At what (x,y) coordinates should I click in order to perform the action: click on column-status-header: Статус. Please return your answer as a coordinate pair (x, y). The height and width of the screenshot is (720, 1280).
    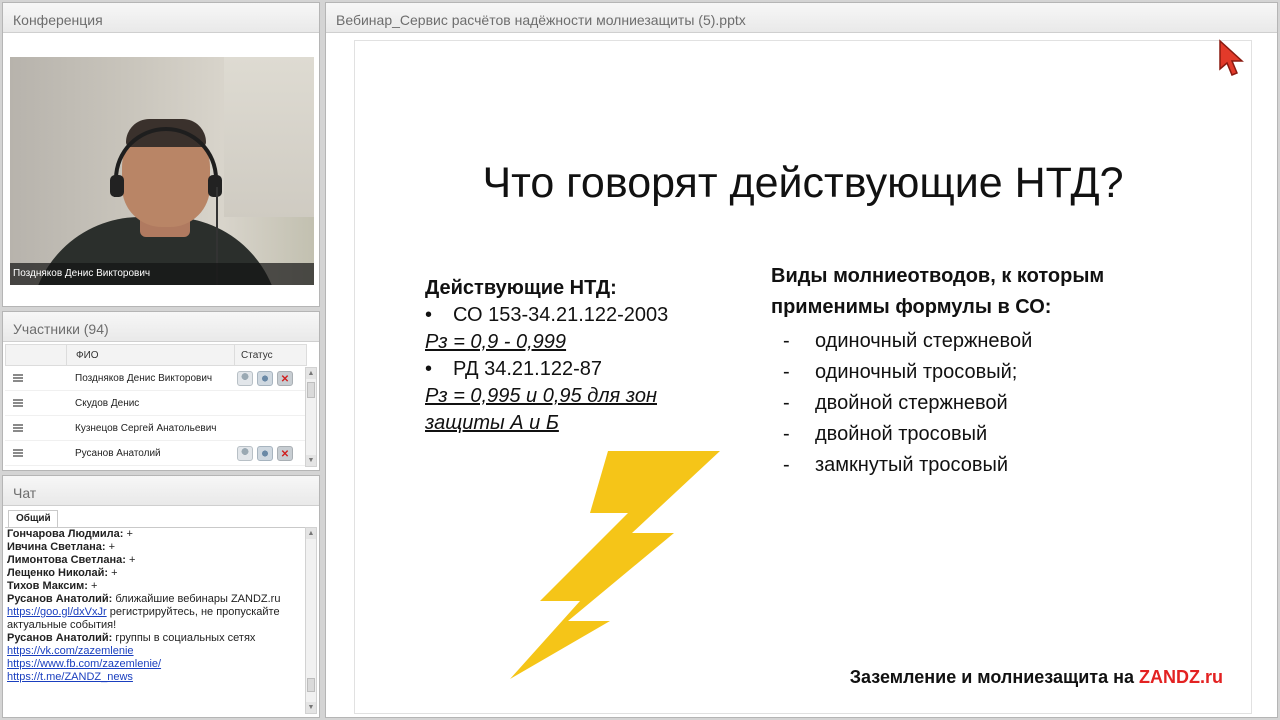
    Looking at the image, I should click on (257, 355).